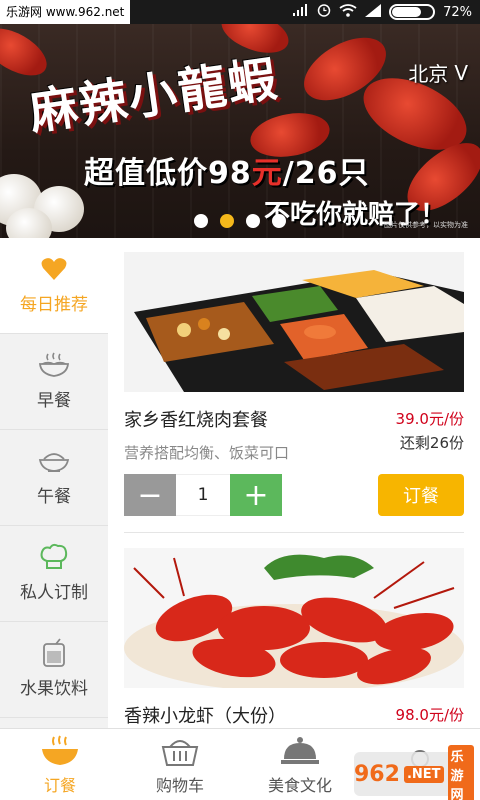 The width and height of the screenshot is (480, 800). What do you see at coordinates (421, 495) in the screenshot?
I see `order-button: 订餐` at bounding box center [421, 495].